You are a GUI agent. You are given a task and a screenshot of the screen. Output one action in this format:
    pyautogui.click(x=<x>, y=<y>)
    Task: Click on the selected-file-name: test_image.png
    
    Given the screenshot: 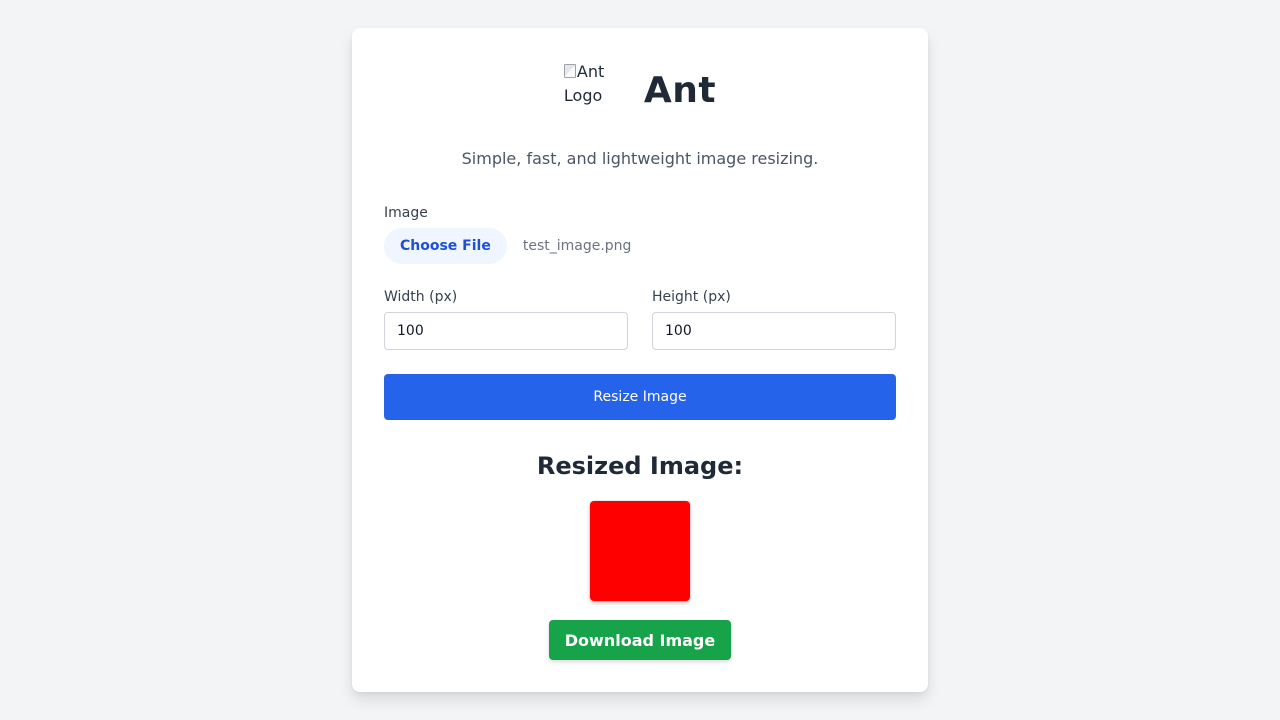 What is the action you would take?
    pyautogui.click(x=577, y=246)
    